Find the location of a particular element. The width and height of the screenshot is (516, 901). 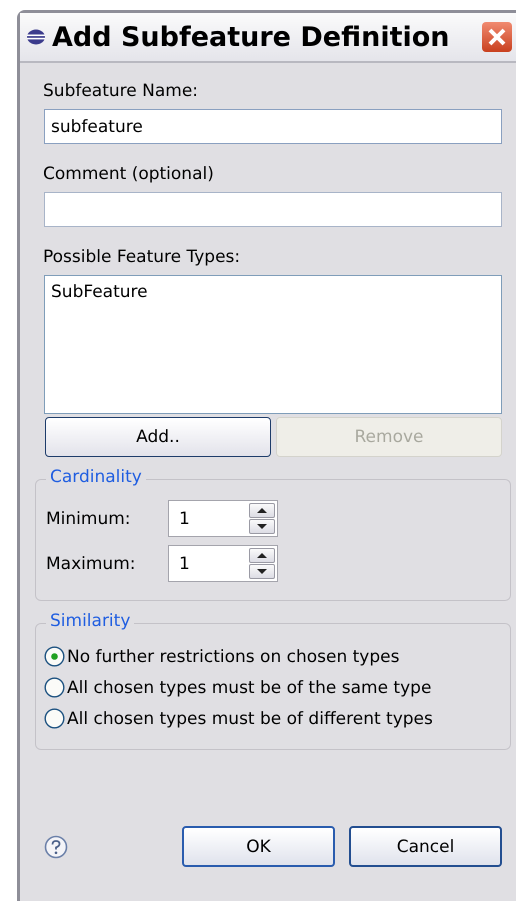

cancel-button: Cancel is located at coordinates (425, 846).